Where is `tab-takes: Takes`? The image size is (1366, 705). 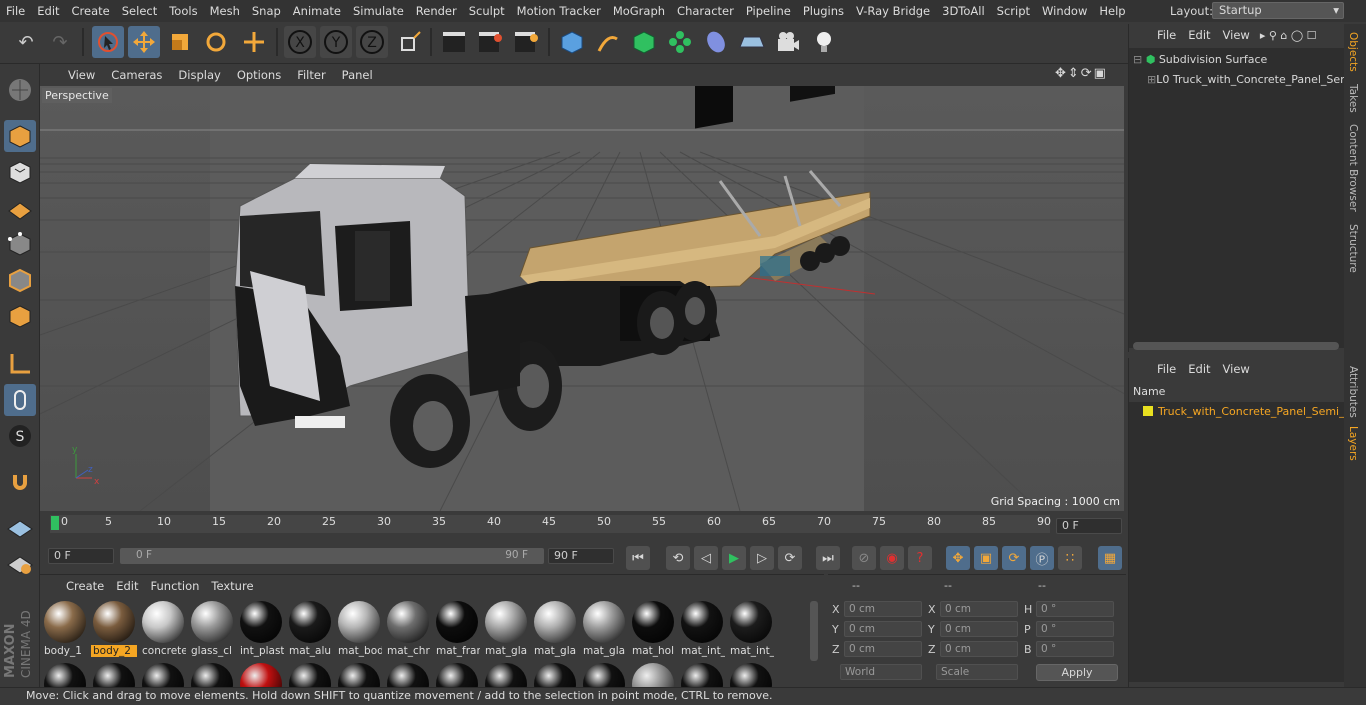
tab-takes: Takes is located at coordinates (1353, 98).